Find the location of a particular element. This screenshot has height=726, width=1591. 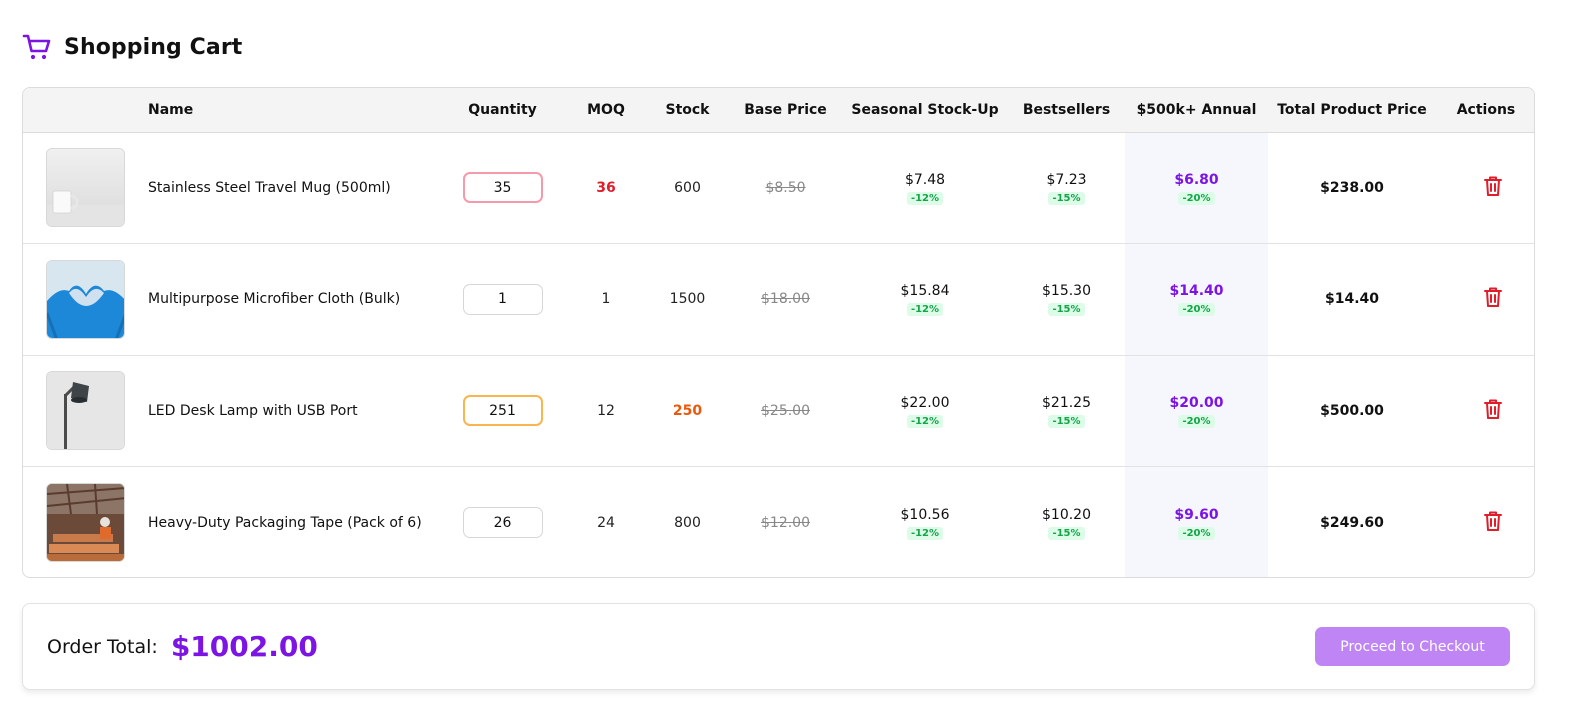

bestsellers-price: $10.20 is located at coordinates (1066, 514).